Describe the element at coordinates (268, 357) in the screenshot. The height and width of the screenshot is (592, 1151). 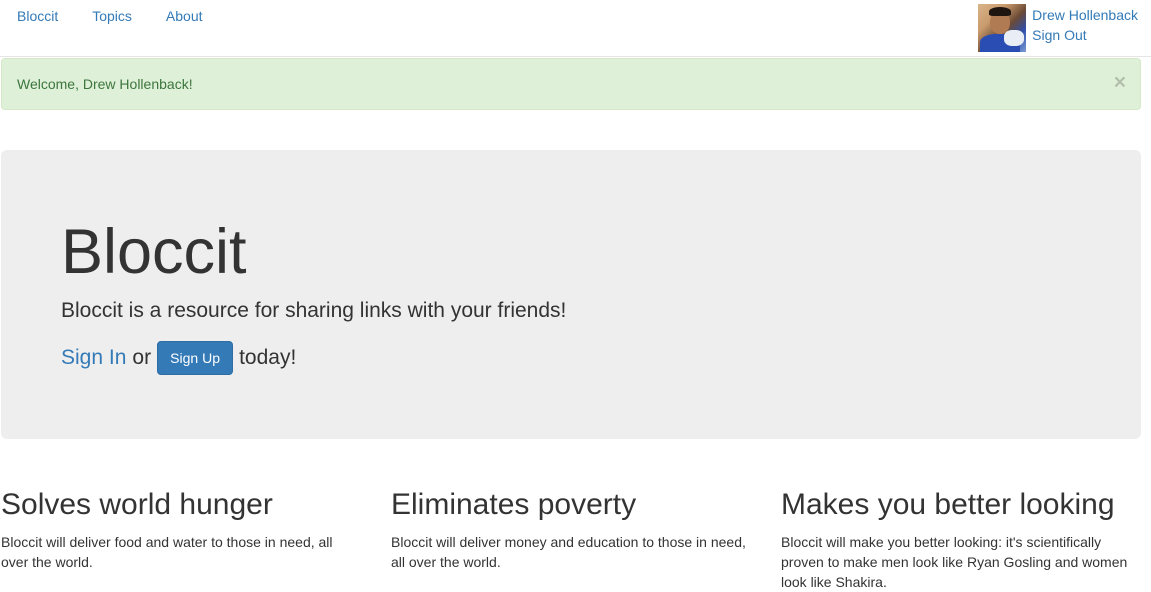
I see `cta-today-text: today!` at that location.